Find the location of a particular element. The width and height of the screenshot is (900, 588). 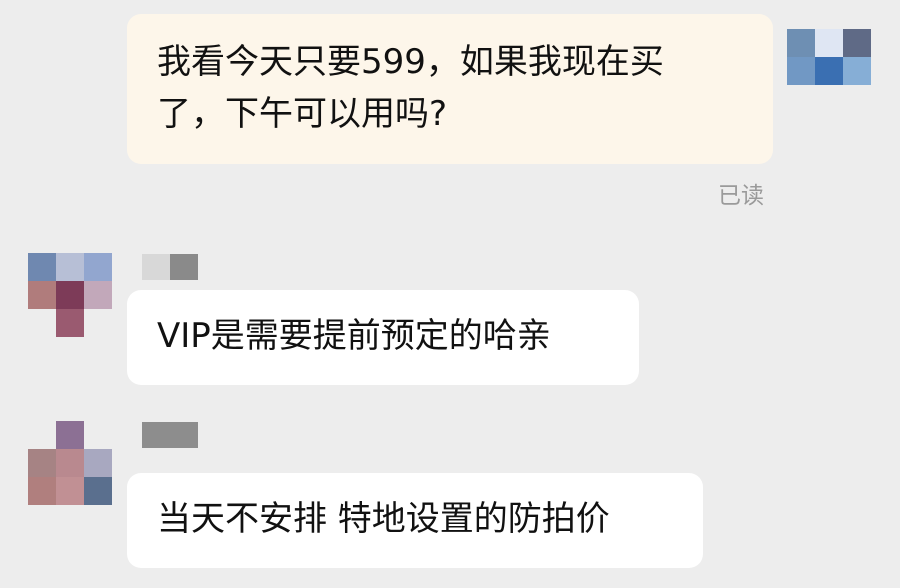

incoming-message-bubble: VIP是需要提前预定的哈亲 is located at coordinates (383, 337).